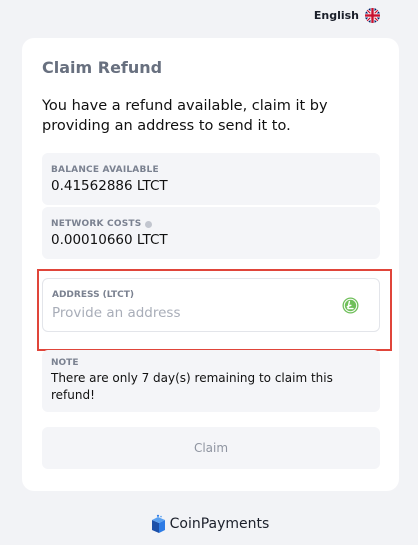 This screenshot has height=545, width=418. What do you see at coordinates (372, 15) in the screenshot?
I see `uk-flag-icon` at bounding box center [372, 15].